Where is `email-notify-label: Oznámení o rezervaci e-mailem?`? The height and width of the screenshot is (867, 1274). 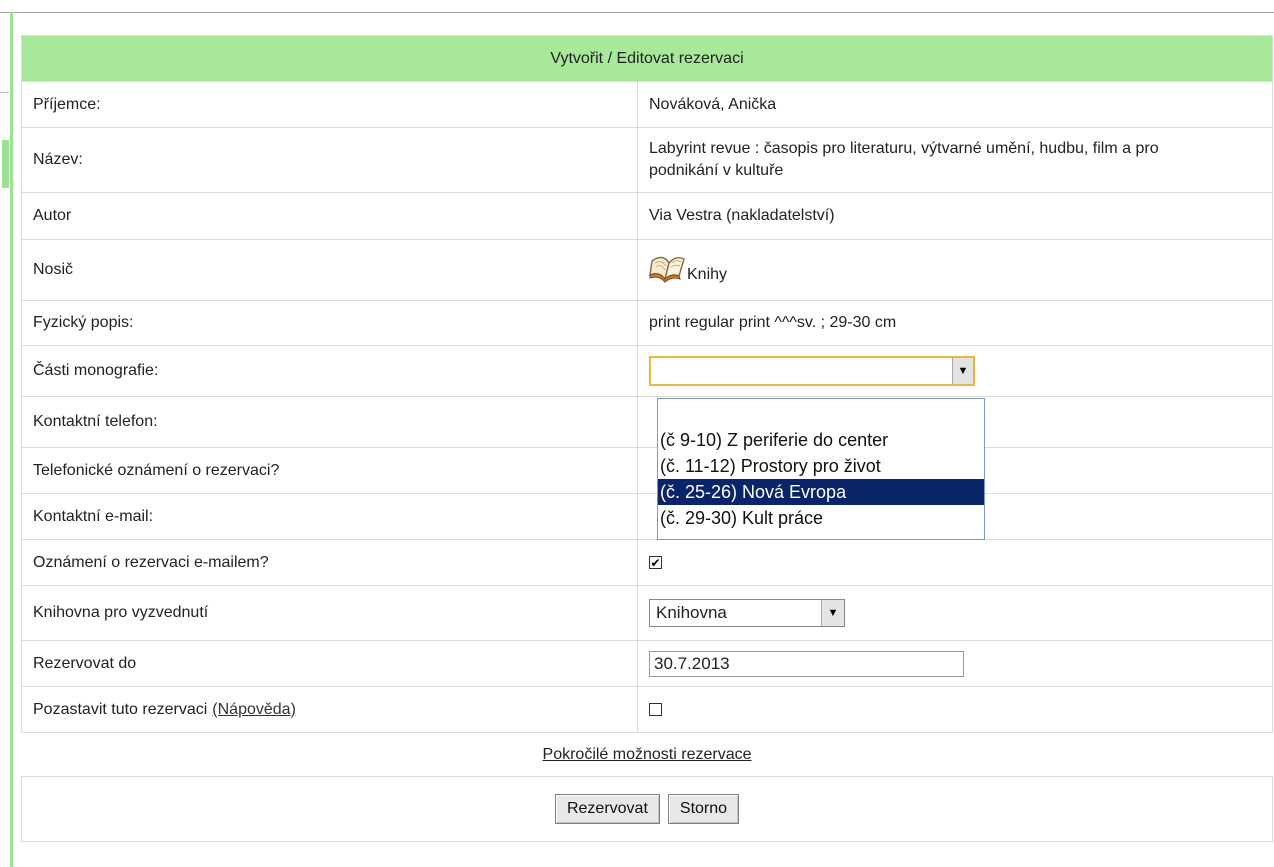
email-notify-label: Oznámení o rezervaci e-mailem? is located at coordinates (151, 562).